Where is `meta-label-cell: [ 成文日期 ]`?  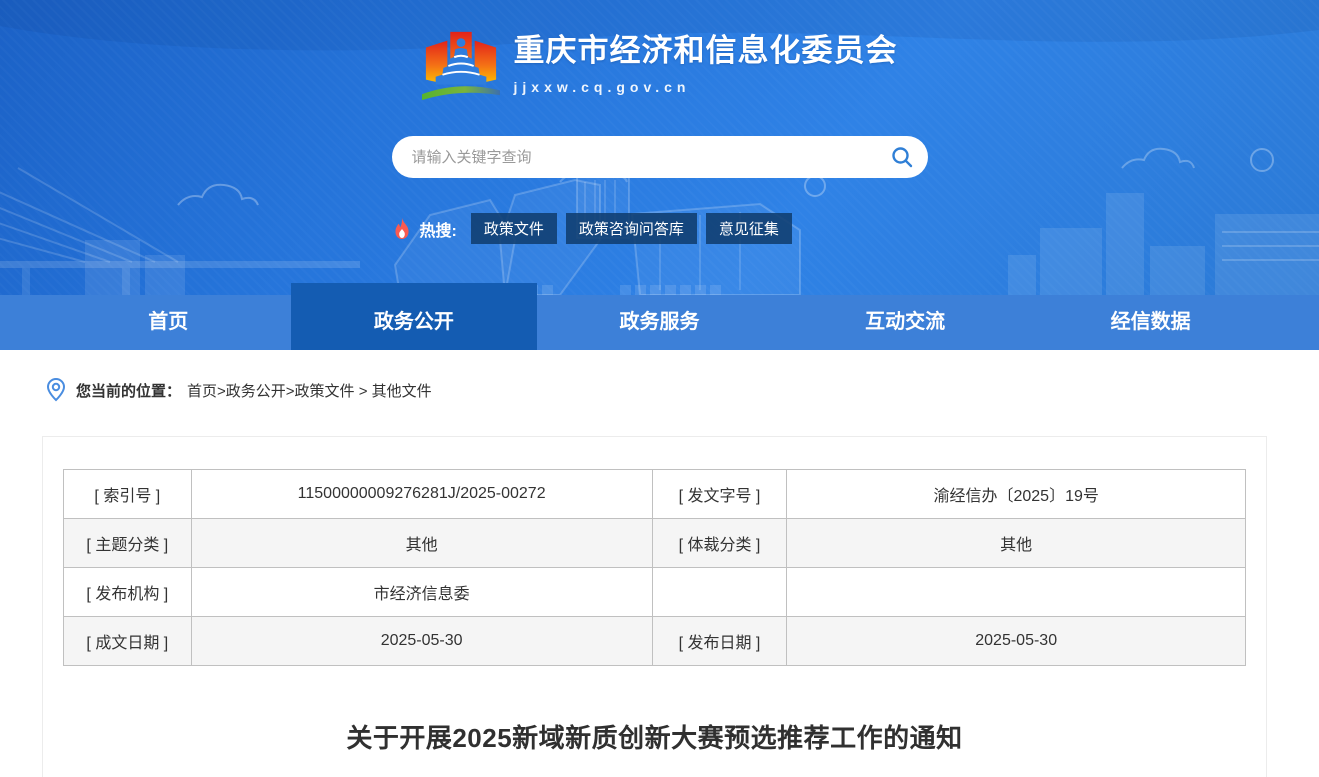 meta-label-cell: [ 成文日期 ] is located at coordinates (127, 641).